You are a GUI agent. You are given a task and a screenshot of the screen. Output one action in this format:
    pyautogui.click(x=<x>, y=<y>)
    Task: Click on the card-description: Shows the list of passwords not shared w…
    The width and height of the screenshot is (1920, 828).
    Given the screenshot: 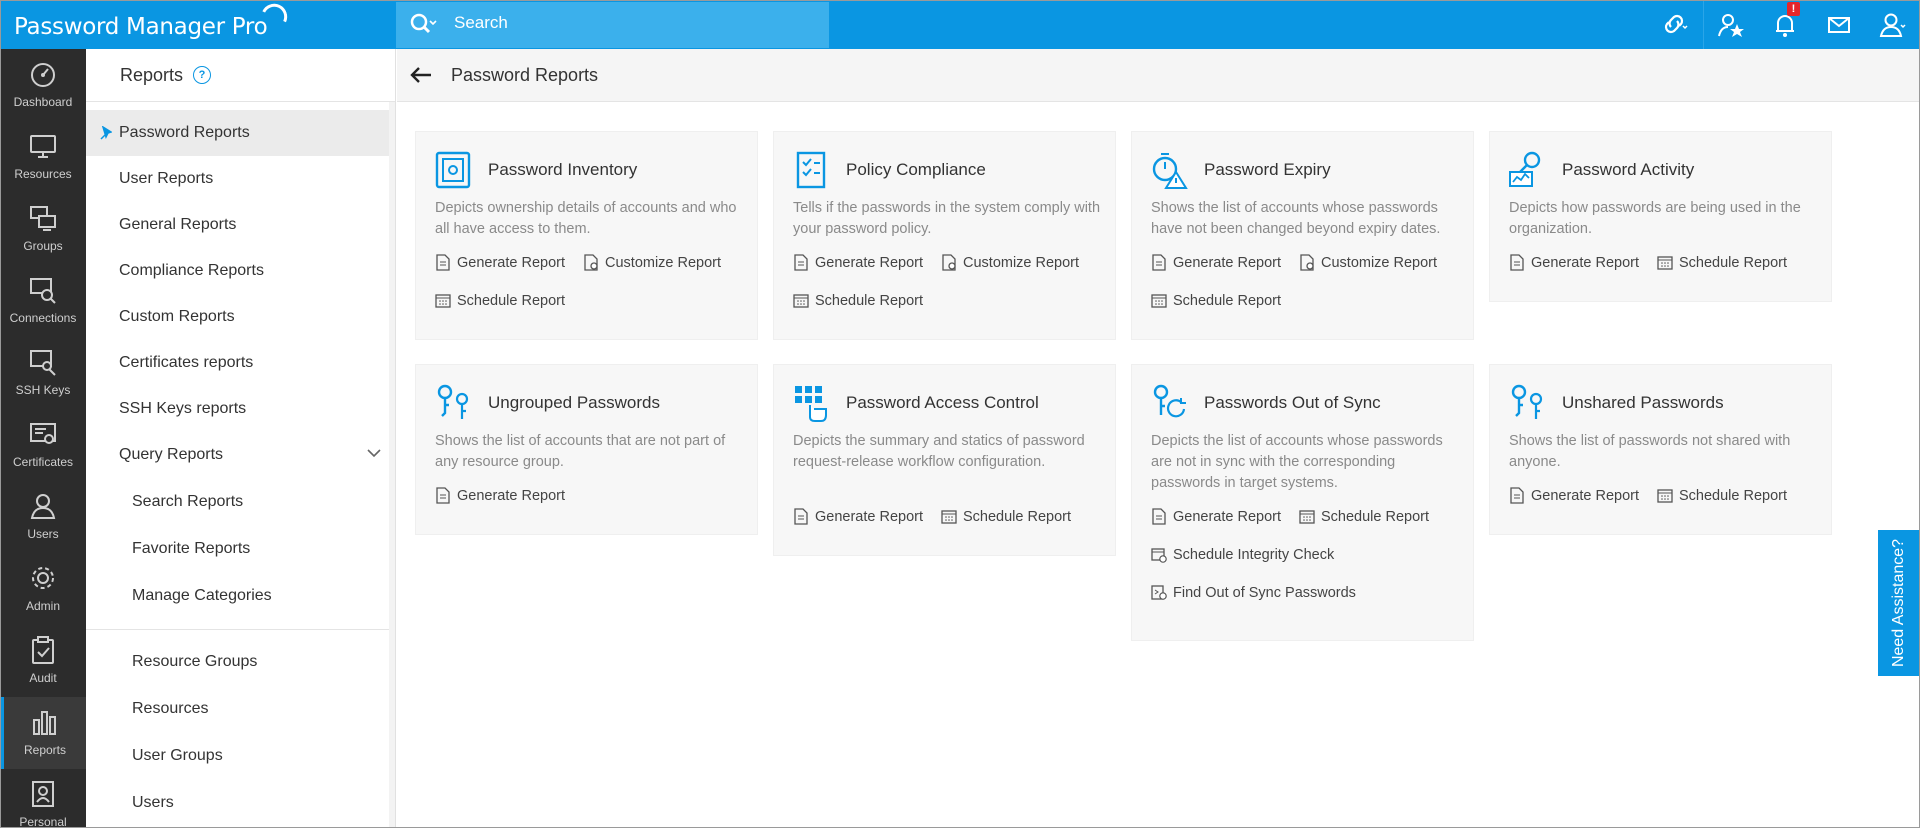 What is the action you would take?
    pyautogui.click(x=1650, y=451)
    